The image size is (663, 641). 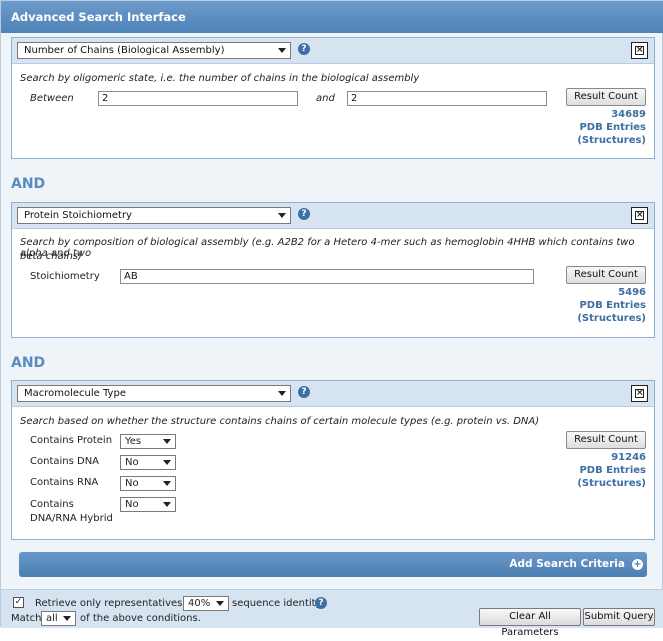 What do you see at coordinates (325, 98) in the screenshot?
I see `and-range-label: and` at bounding box center [325, 98].